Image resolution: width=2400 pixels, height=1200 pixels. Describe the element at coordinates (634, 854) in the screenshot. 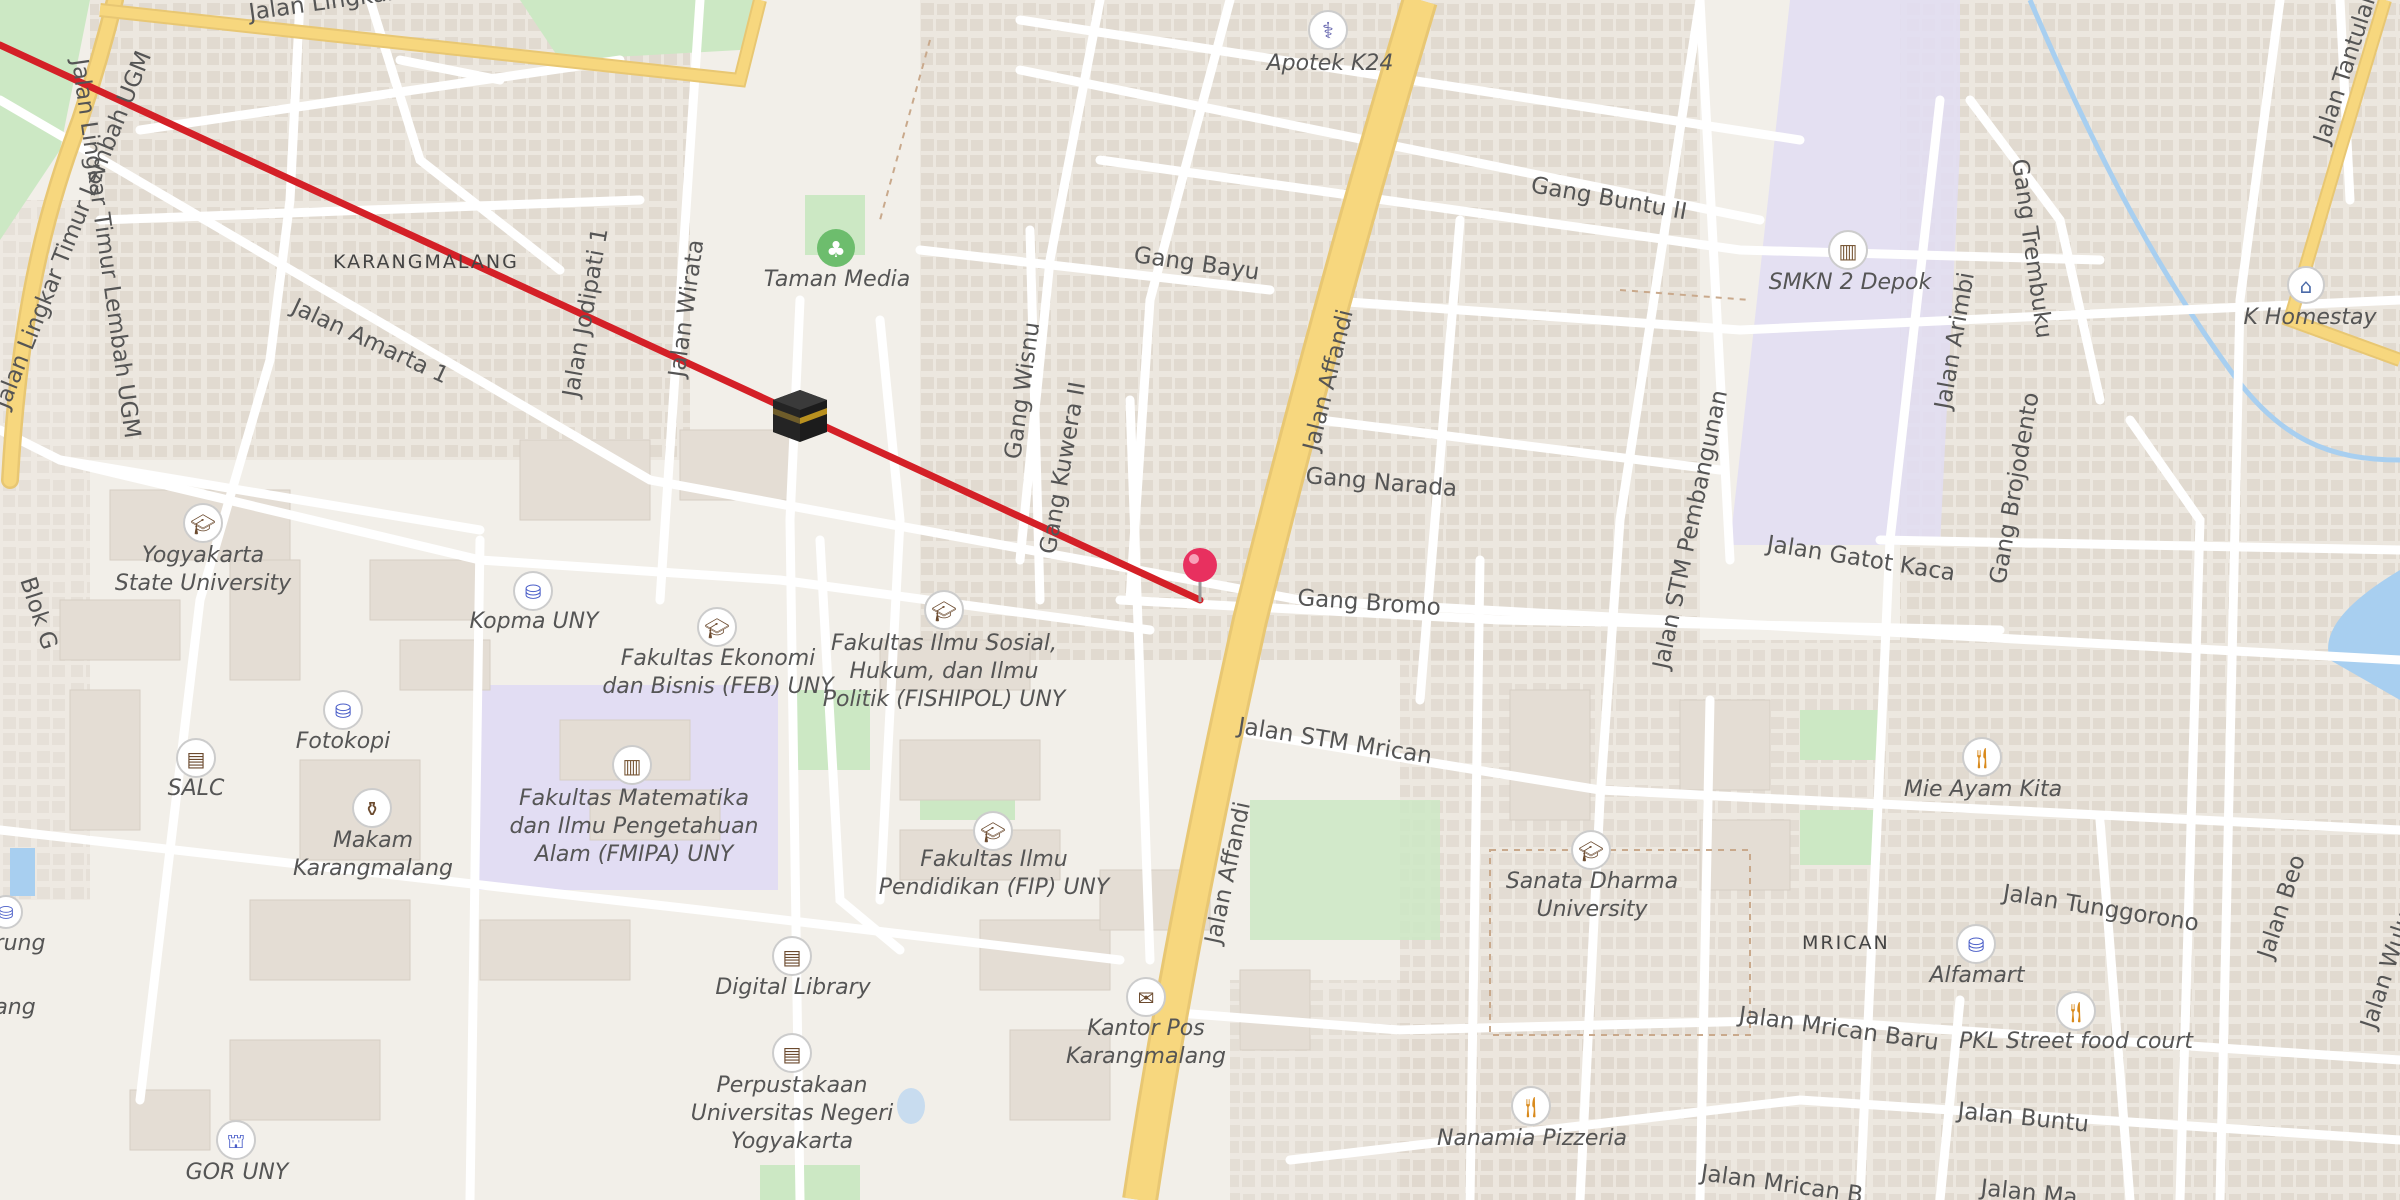

I see `poi-label-fmipa-3: Alam (FMIPA) UNY` at that location.